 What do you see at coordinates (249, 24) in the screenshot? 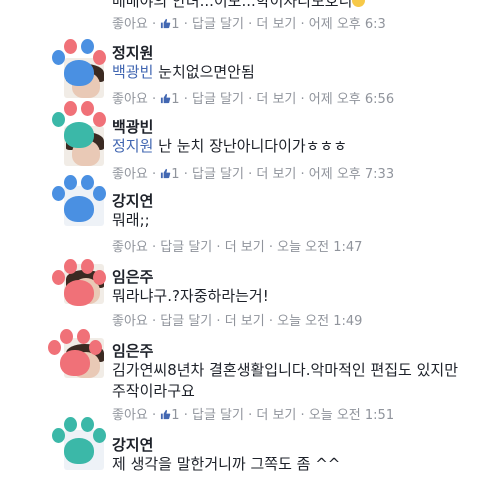
I see `partial-comment-meta: 좋아요 · 1 · 답글 달기 · 더 보기 · 어제 오후 6:3` at bounding box center [249, 24].